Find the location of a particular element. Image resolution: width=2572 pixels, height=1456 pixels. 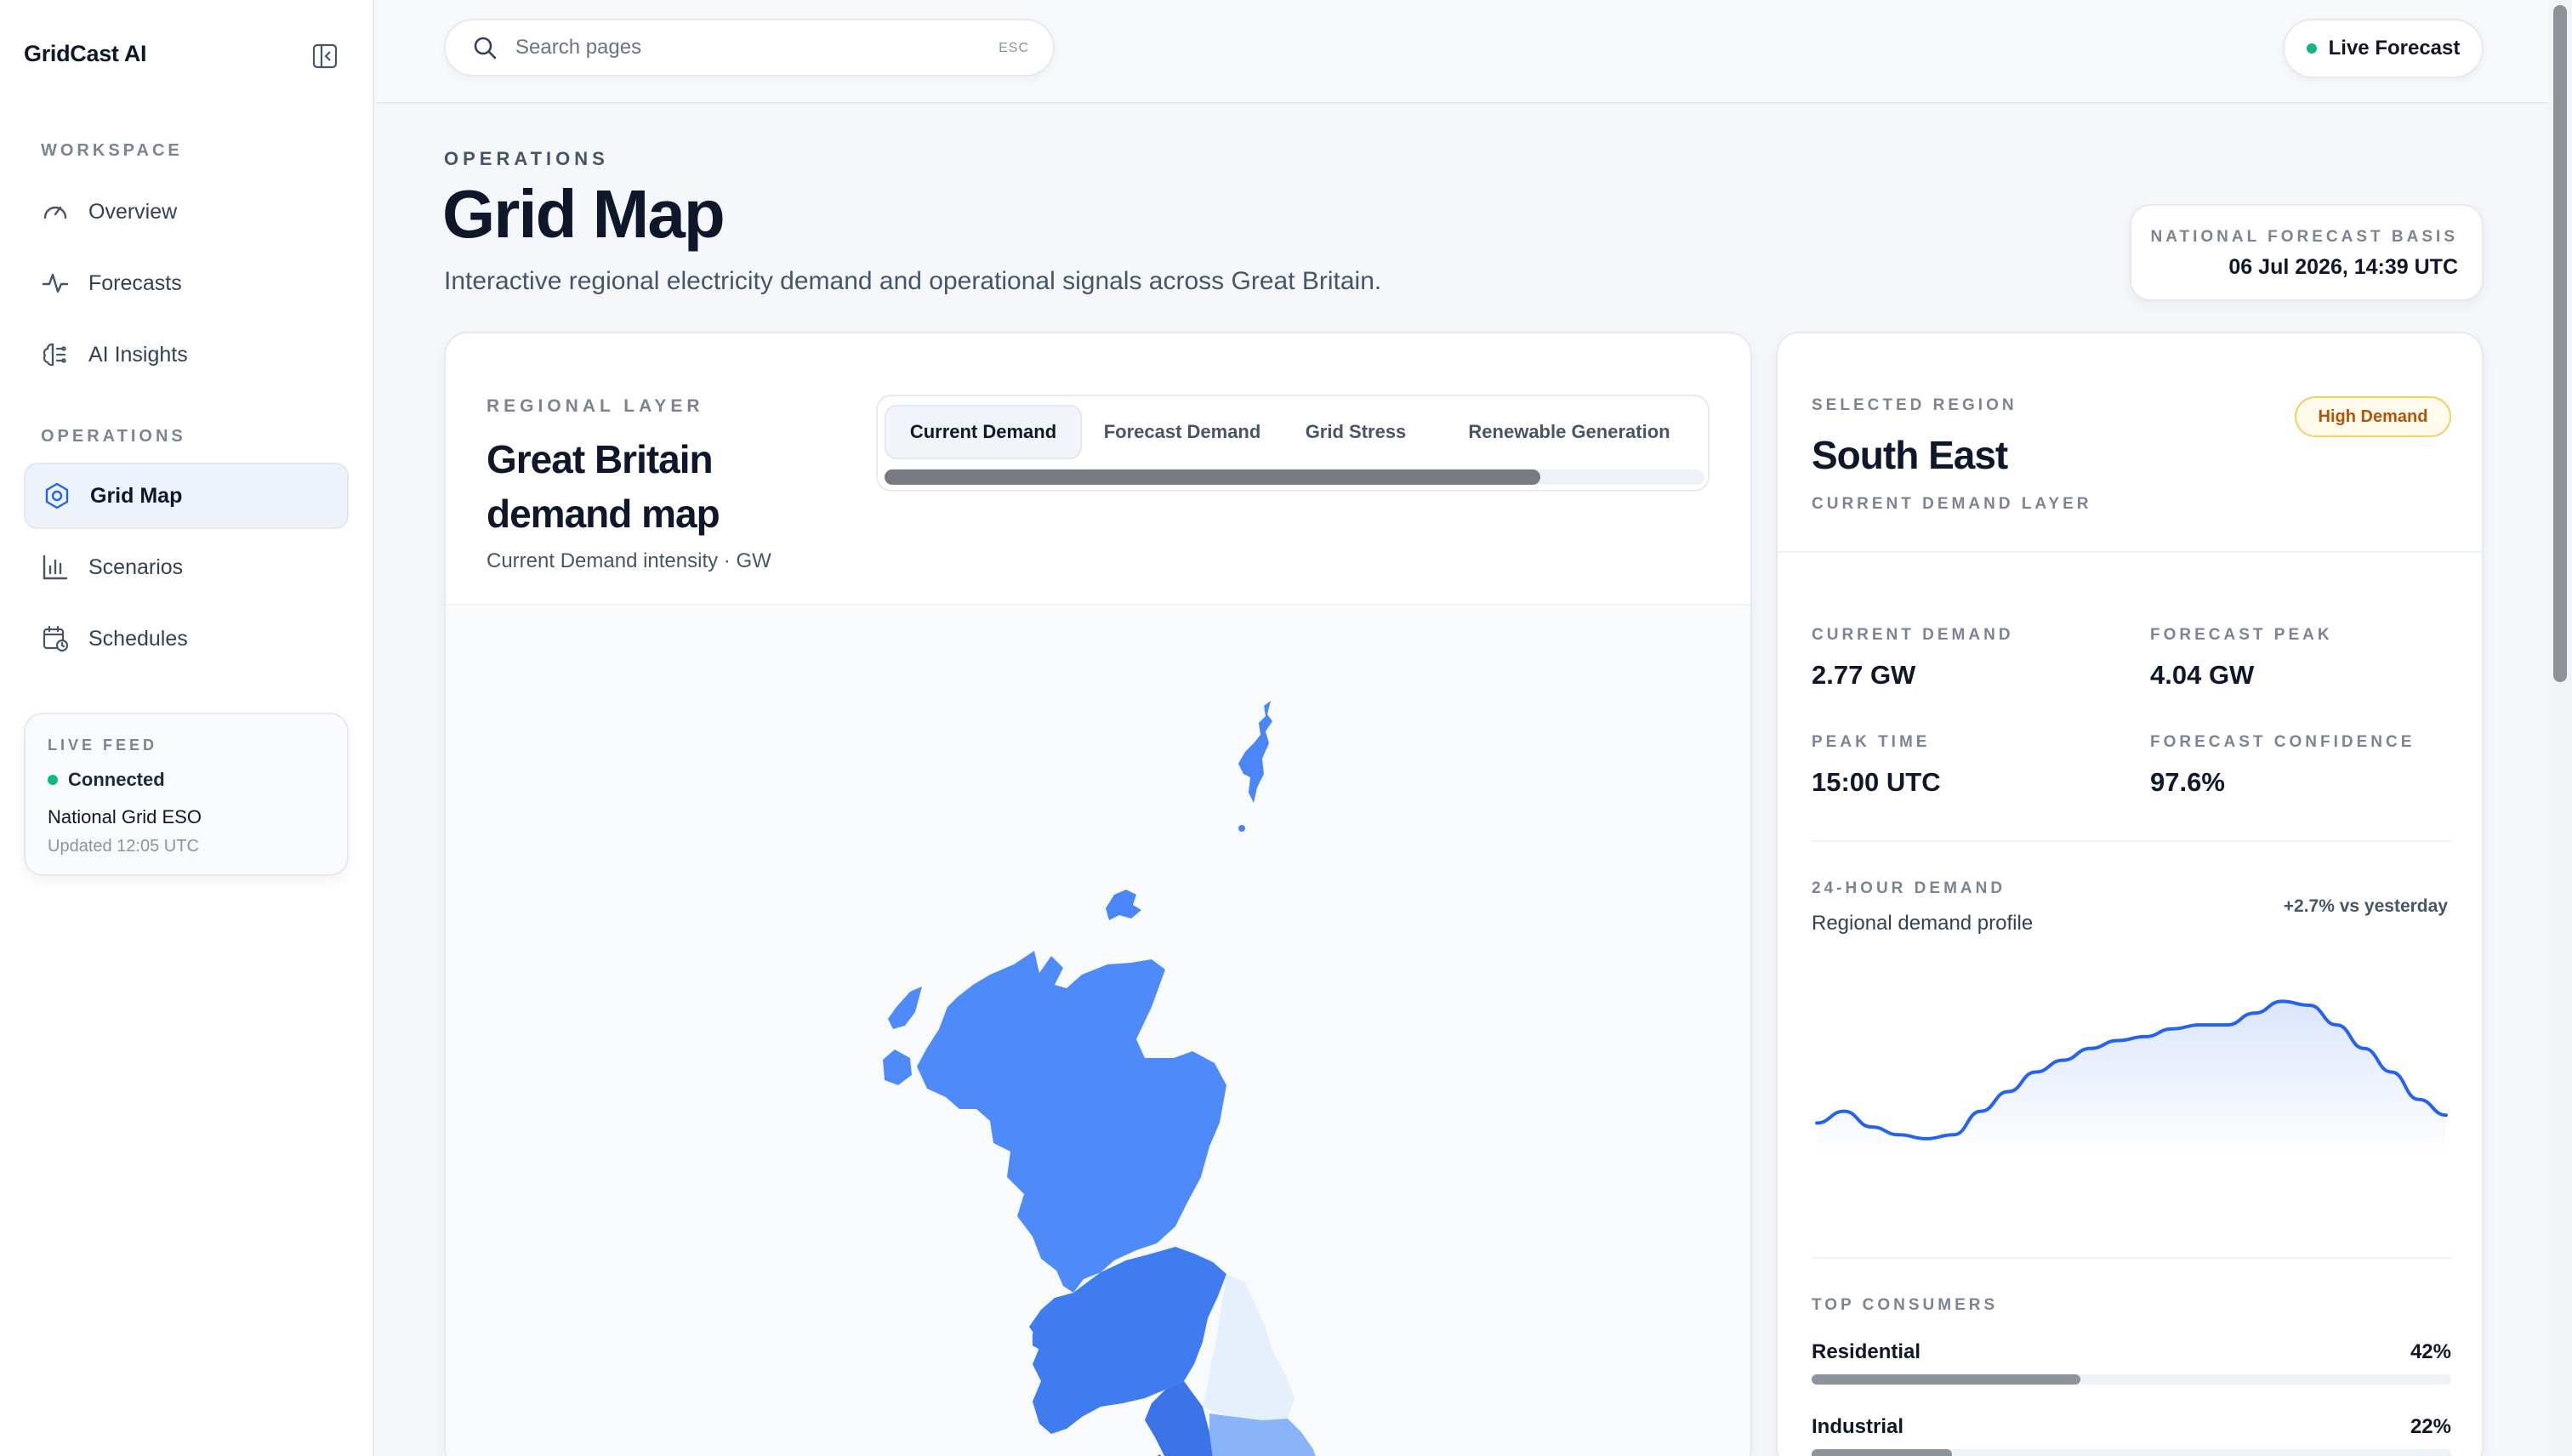

sidebar-item-scenarios: Scenarios is located at coordinates (187, 567).